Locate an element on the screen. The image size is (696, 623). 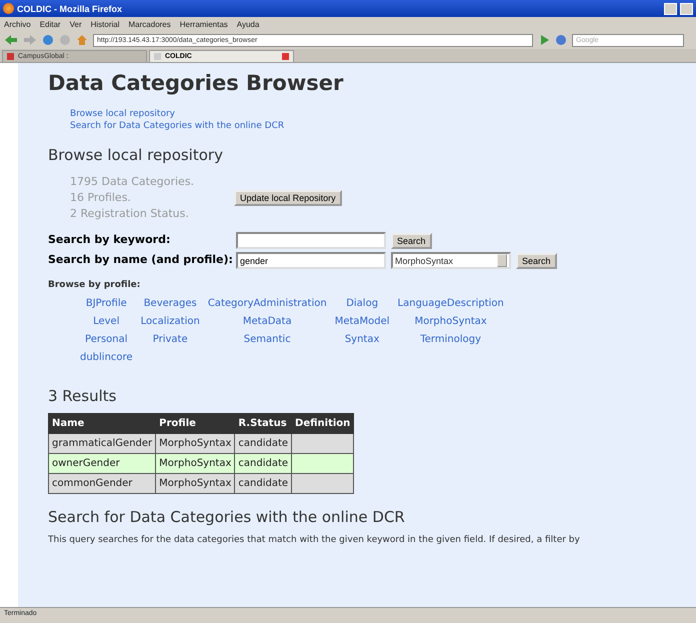
field-label: Search by name (and profile): is located at coordinates (140, 260).